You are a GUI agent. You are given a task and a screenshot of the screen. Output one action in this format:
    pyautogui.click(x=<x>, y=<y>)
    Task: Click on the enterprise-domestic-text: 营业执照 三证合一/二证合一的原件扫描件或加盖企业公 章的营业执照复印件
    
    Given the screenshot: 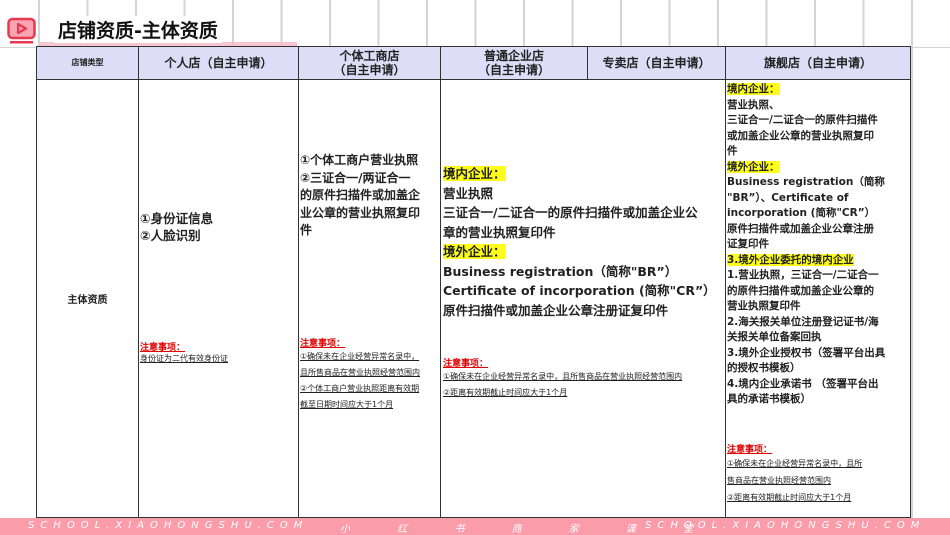 What is the action you would take?
    pyautogui.click(x=570, y=212)
    